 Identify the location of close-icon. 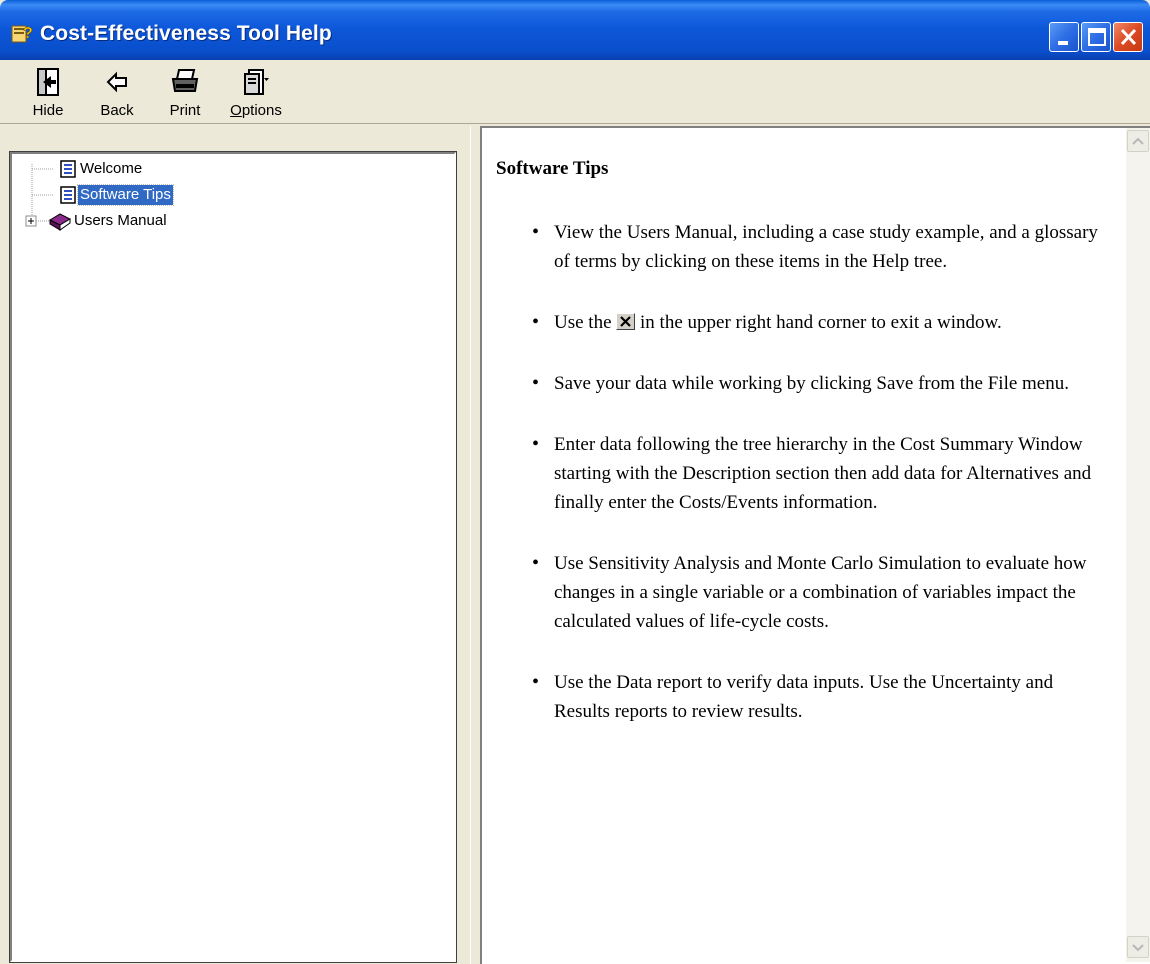
(1128, 37).